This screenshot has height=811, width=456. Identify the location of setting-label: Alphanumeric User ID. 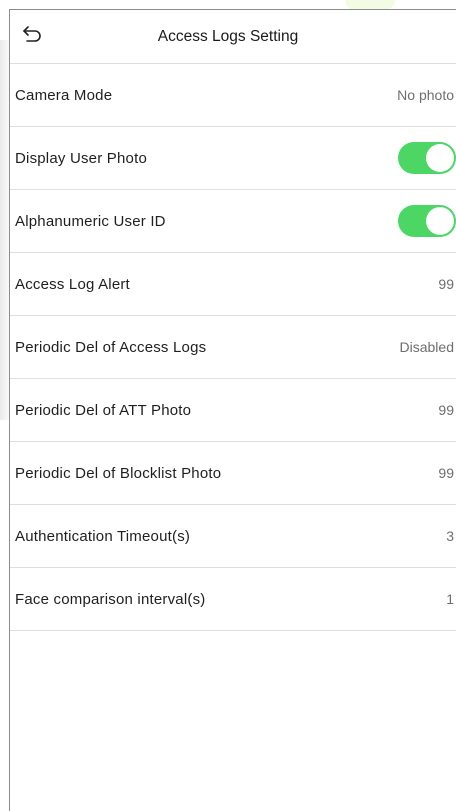
(90, 221).